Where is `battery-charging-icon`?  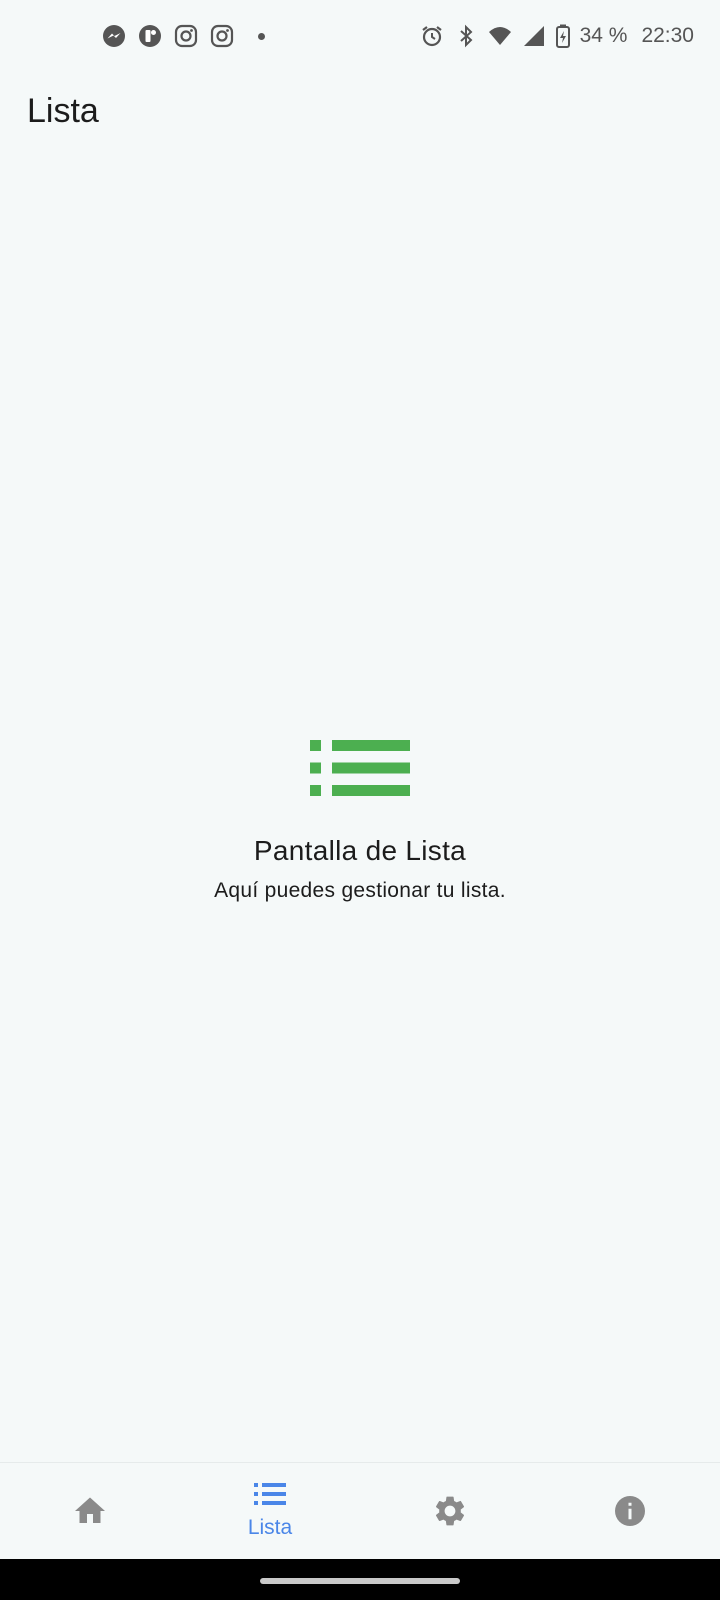 battery-charging-icon is located at coordinates (562, 36).